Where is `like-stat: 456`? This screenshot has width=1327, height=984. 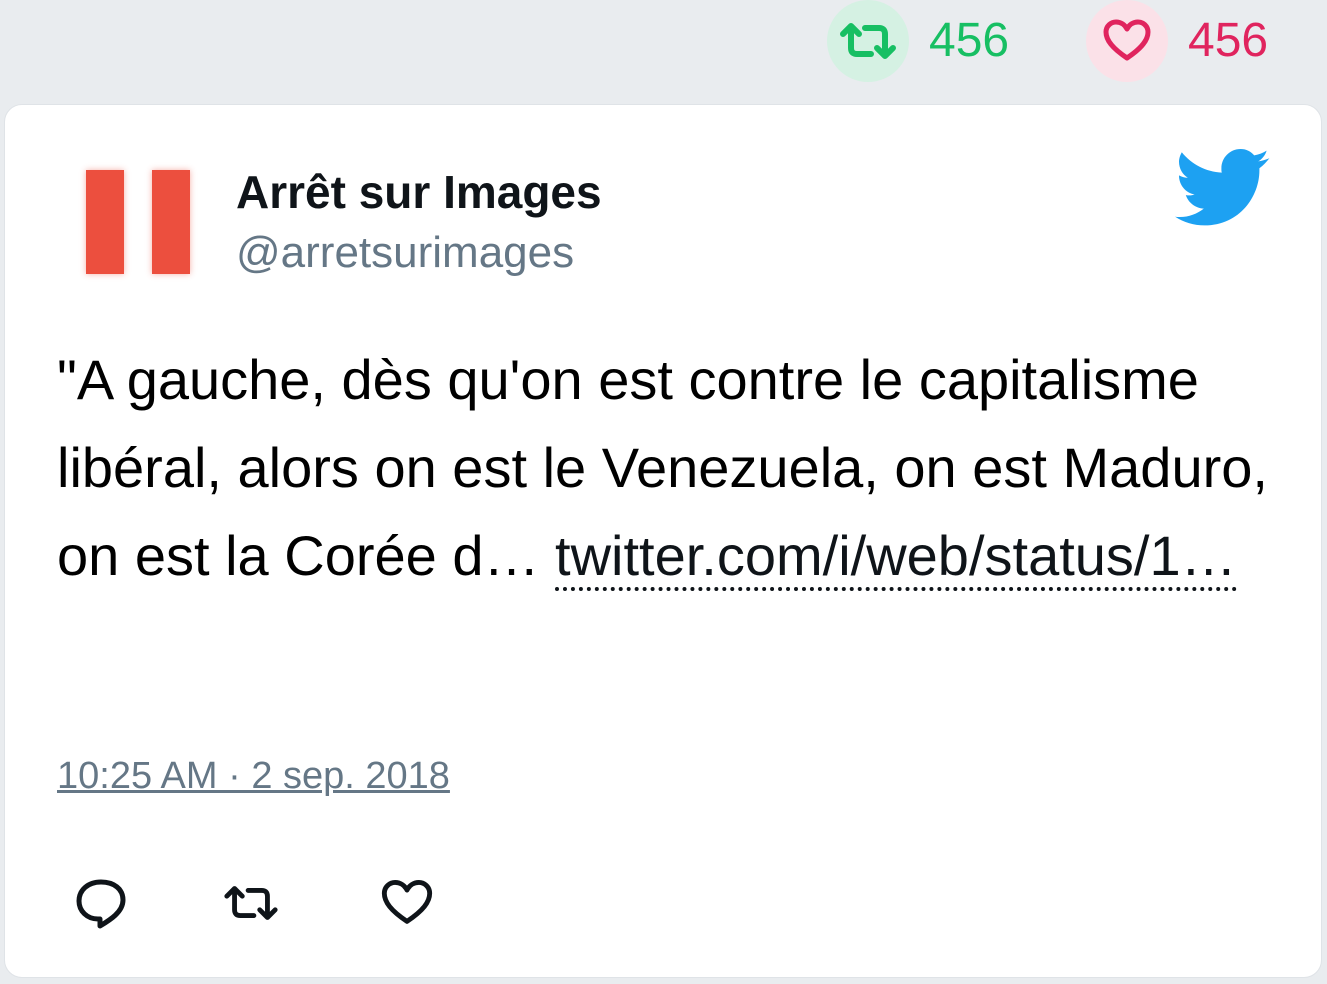 like-stat: 456 is located at coordinates (1177, 41).